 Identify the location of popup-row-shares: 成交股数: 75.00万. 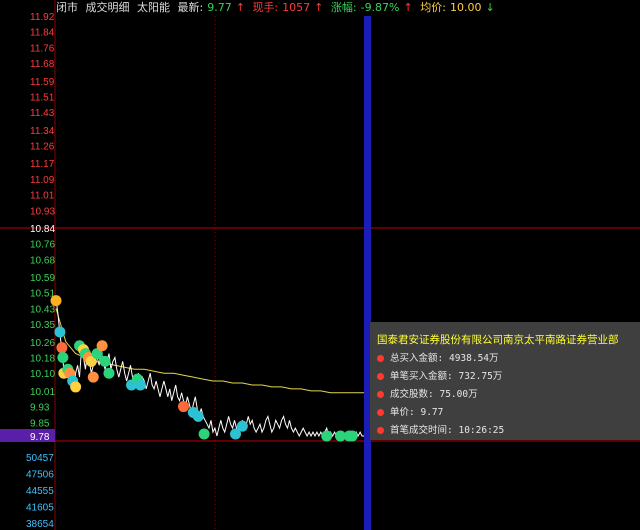
(427, 393).